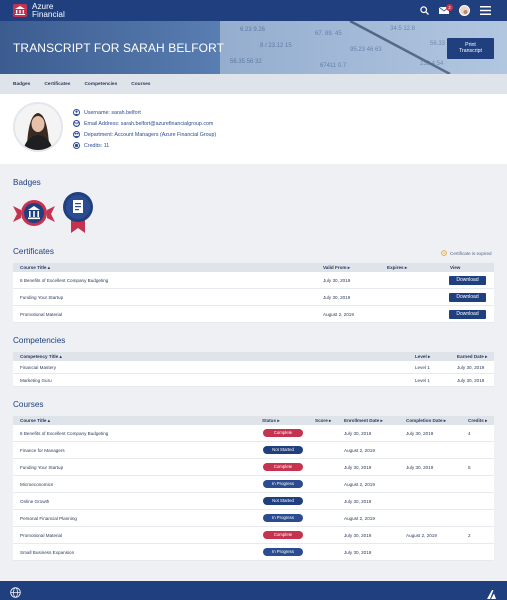  What do you see at coordinates (27, 182) in the screenshot?
I see `badges-heading: Badges` at bounding box center [27, 182].